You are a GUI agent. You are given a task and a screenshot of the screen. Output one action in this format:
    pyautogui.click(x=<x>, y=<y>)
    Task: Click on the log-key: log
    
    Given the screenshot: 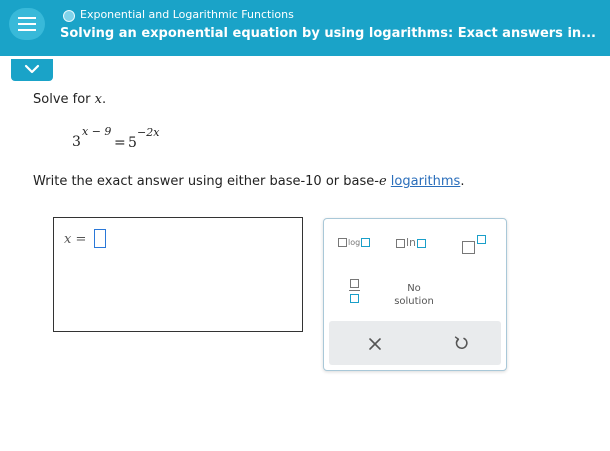 What is the action you would take?
    pyautogui.click(x=354, y=242)
    